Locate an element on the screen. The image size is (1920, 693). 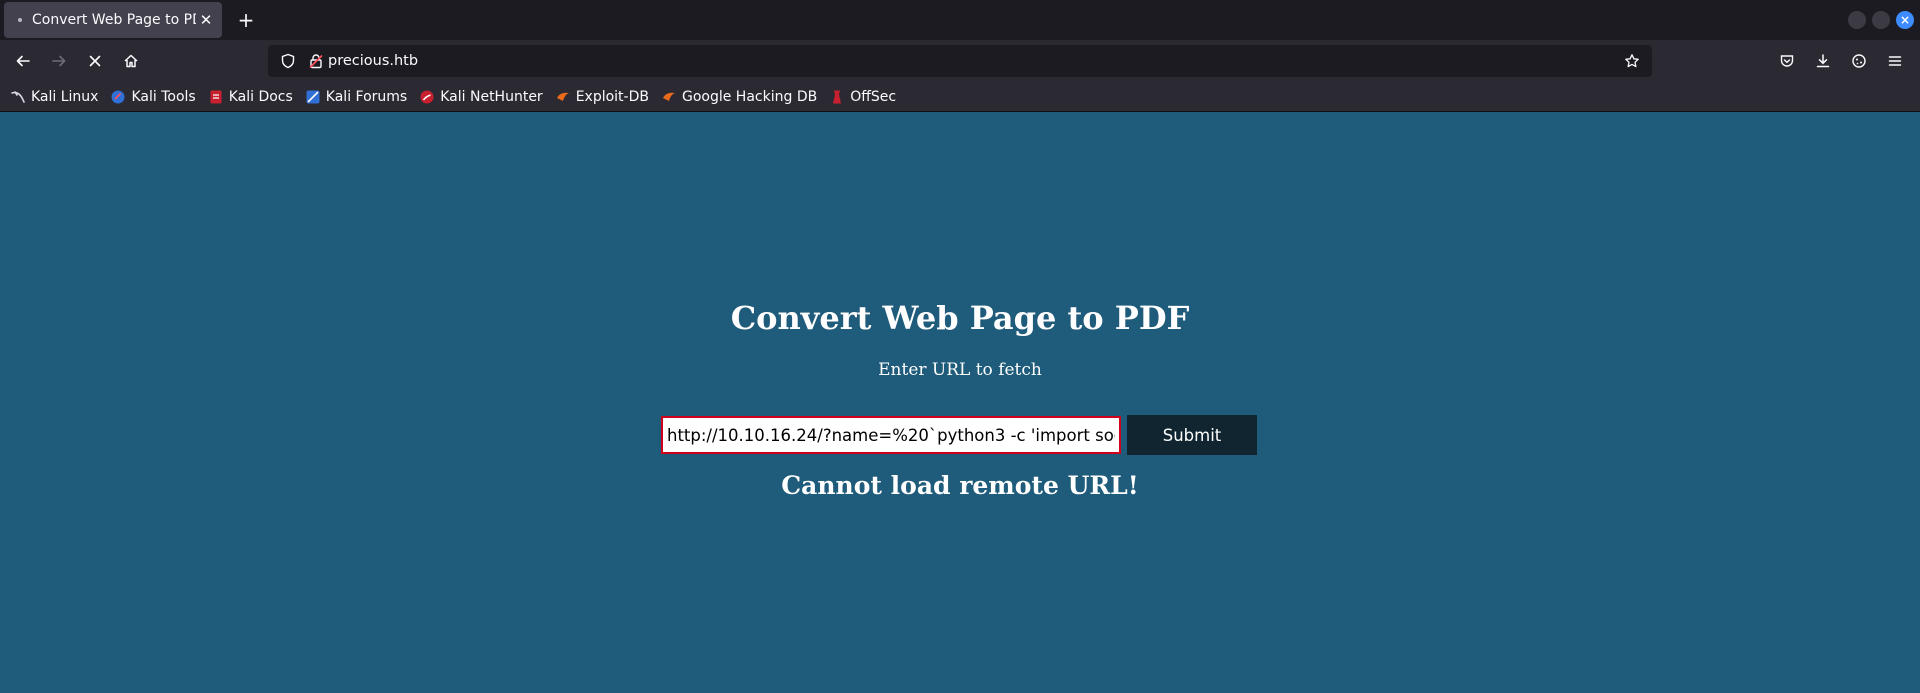
insecure-lock-icon is located at coordinates (316, 61).